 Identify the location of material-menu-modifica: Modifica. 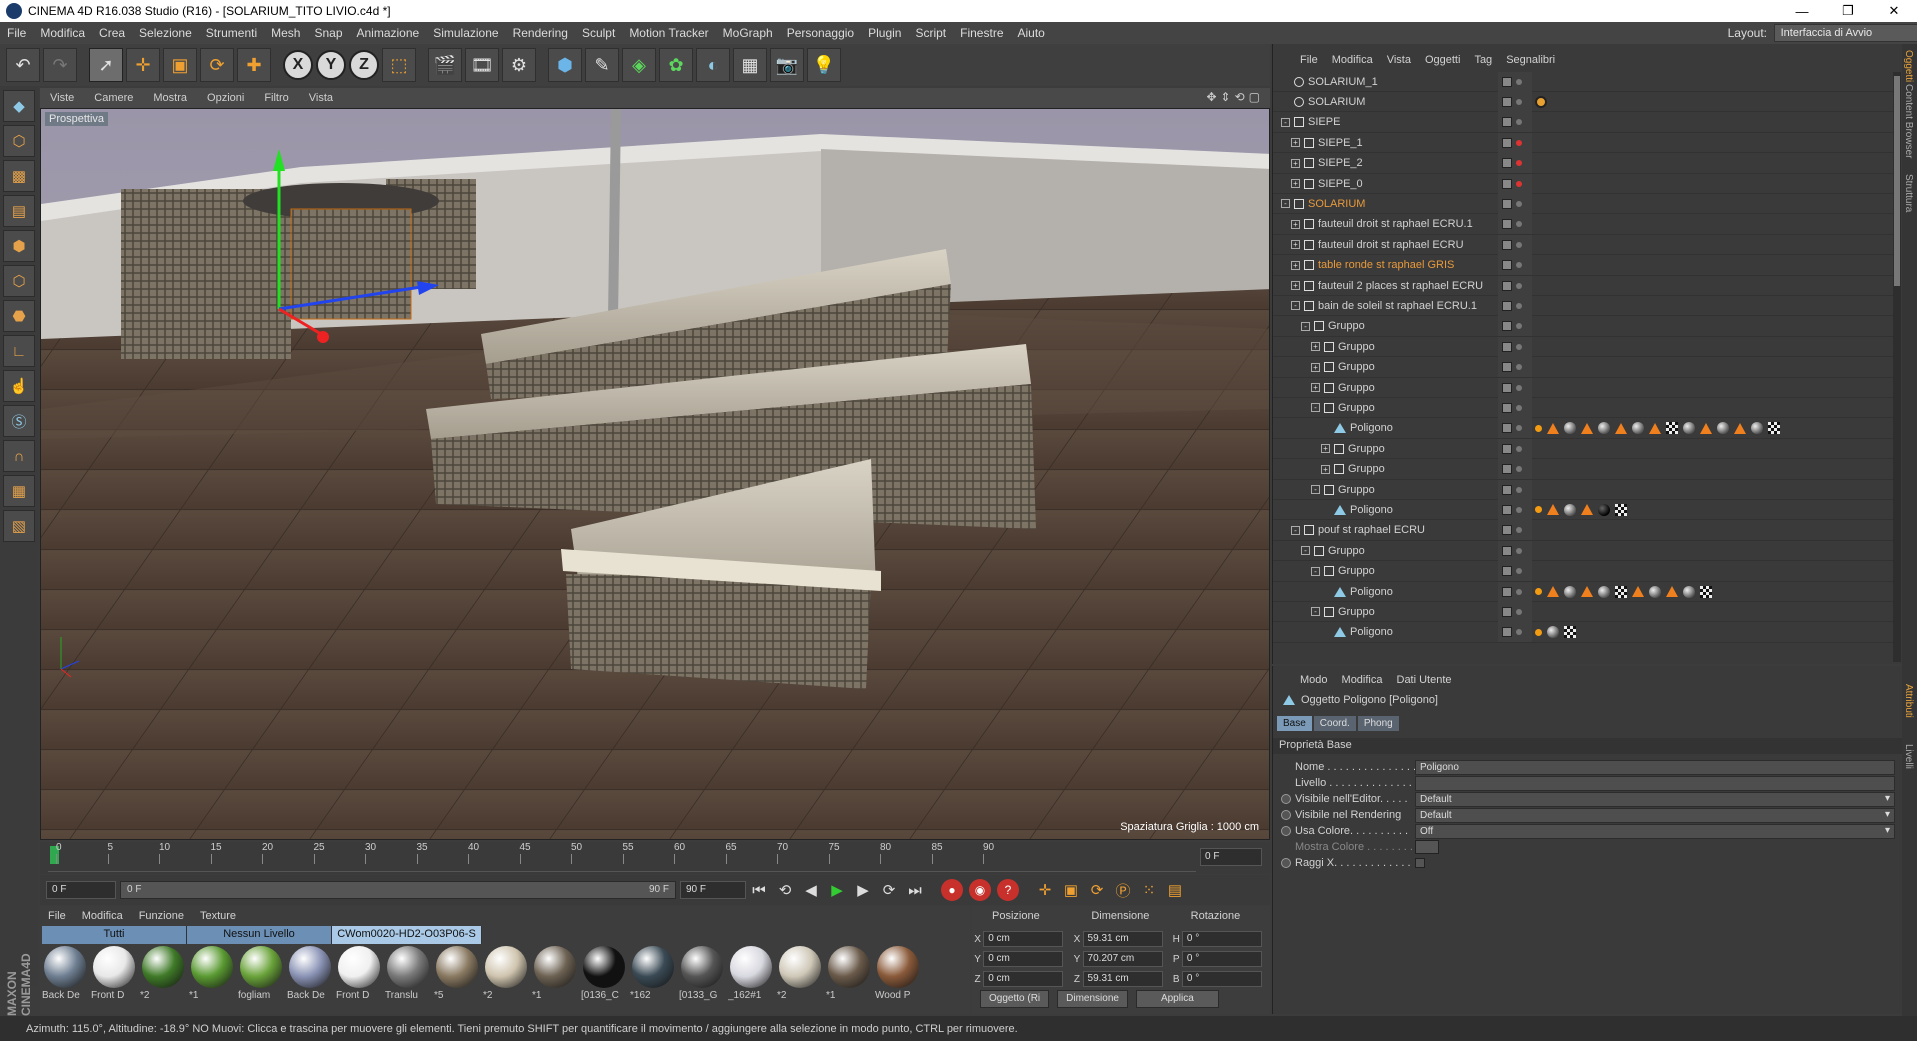
(102, 916).